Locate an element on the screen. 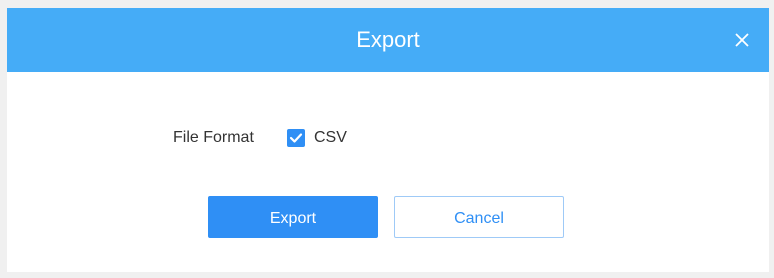  csv-label: CSV is located at coordinates (330, 138).